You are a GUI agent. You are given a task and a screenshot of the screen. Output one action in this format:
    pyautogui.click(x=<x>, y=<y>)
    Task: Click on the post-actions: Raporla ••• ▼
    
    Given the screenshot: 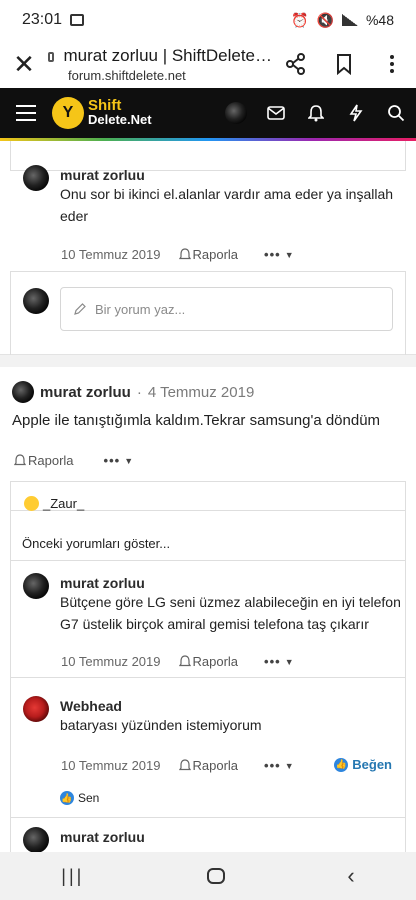 What is the action you would take?
    pyautogui.click(x=73, y=460)
    